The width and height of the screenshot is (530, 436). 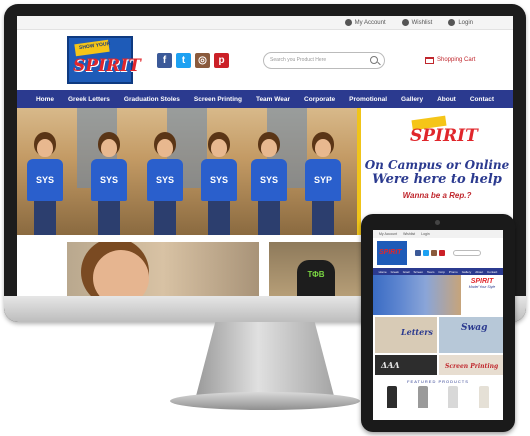 What do you see at coordinates (202, 60) in the screenshot?
I see `instagram-icon: ◎` at bounding box center [202, 60].